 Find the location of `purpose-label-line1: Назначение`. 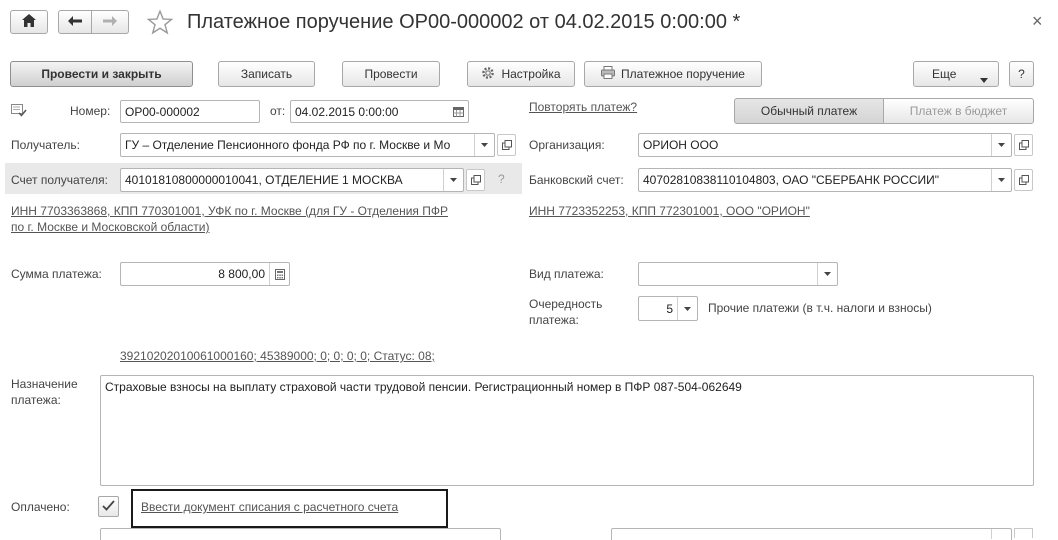

purpose-label-line1: Назначение is located at coordinates (44, 384).